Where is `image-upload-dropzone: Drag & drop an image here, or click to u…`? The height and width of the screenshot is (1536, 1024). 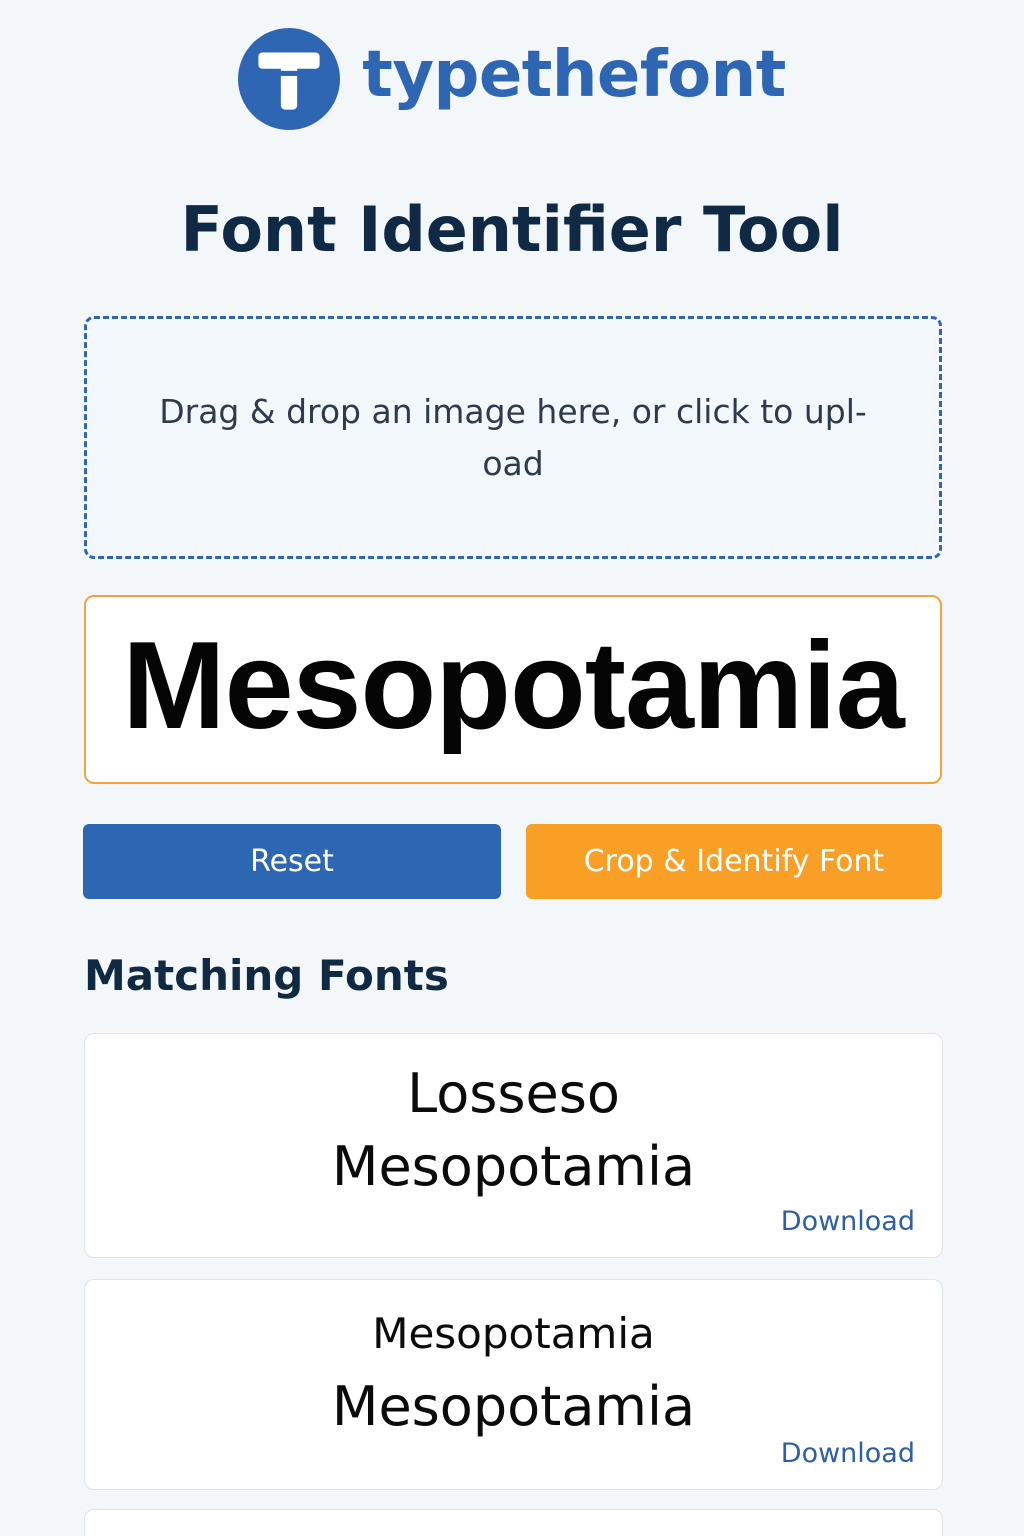 image-upload-dropzone: Drag & drop an image here, or click to u… is located at coordinates (513, 437).